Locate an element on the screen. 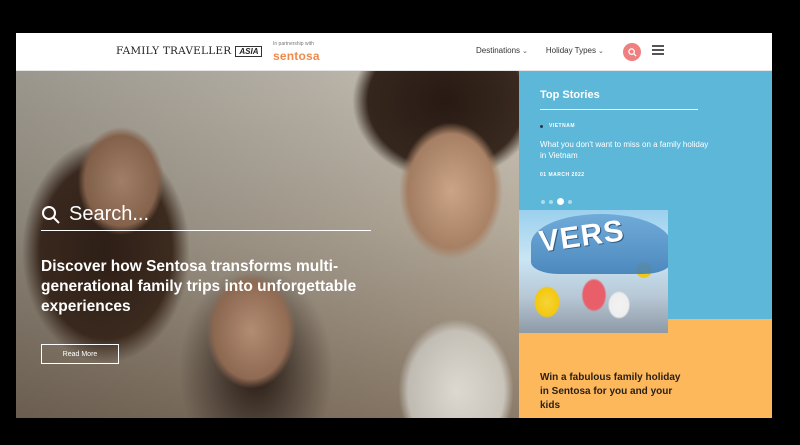 The height and width of the screenshot is (445, 800). story-category-label: VIETNAM is located at coordinates (562, 126).